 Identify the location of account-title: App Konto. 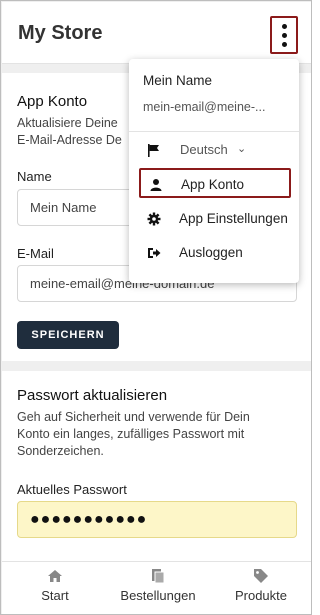
(52, 101).